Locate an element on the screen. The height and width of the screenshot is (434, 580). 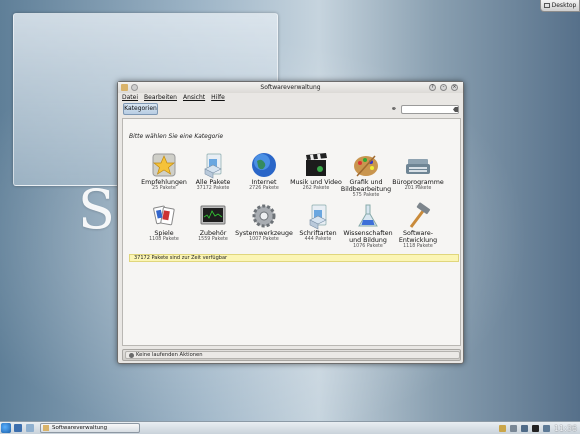
network-icon is located at coordinates (524, 428).